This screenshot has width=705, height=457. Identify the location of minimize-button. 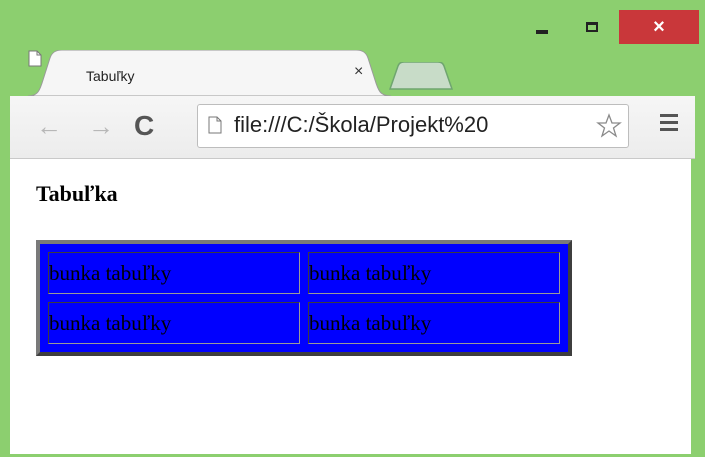
(542, 27).